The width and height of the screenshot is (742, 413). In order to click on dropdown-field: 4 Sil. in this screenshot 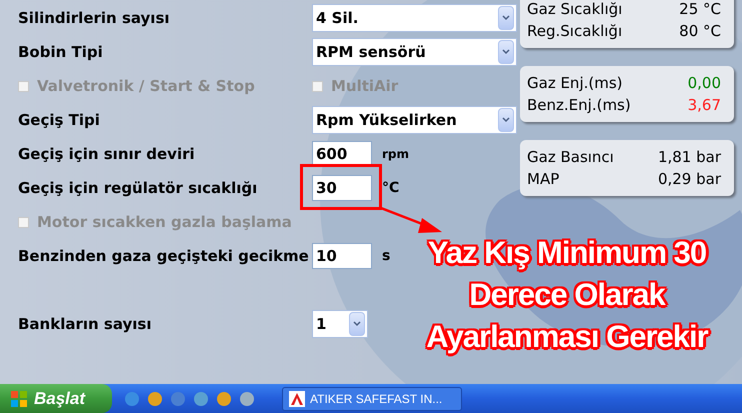, I will do `click(414, 18)`.